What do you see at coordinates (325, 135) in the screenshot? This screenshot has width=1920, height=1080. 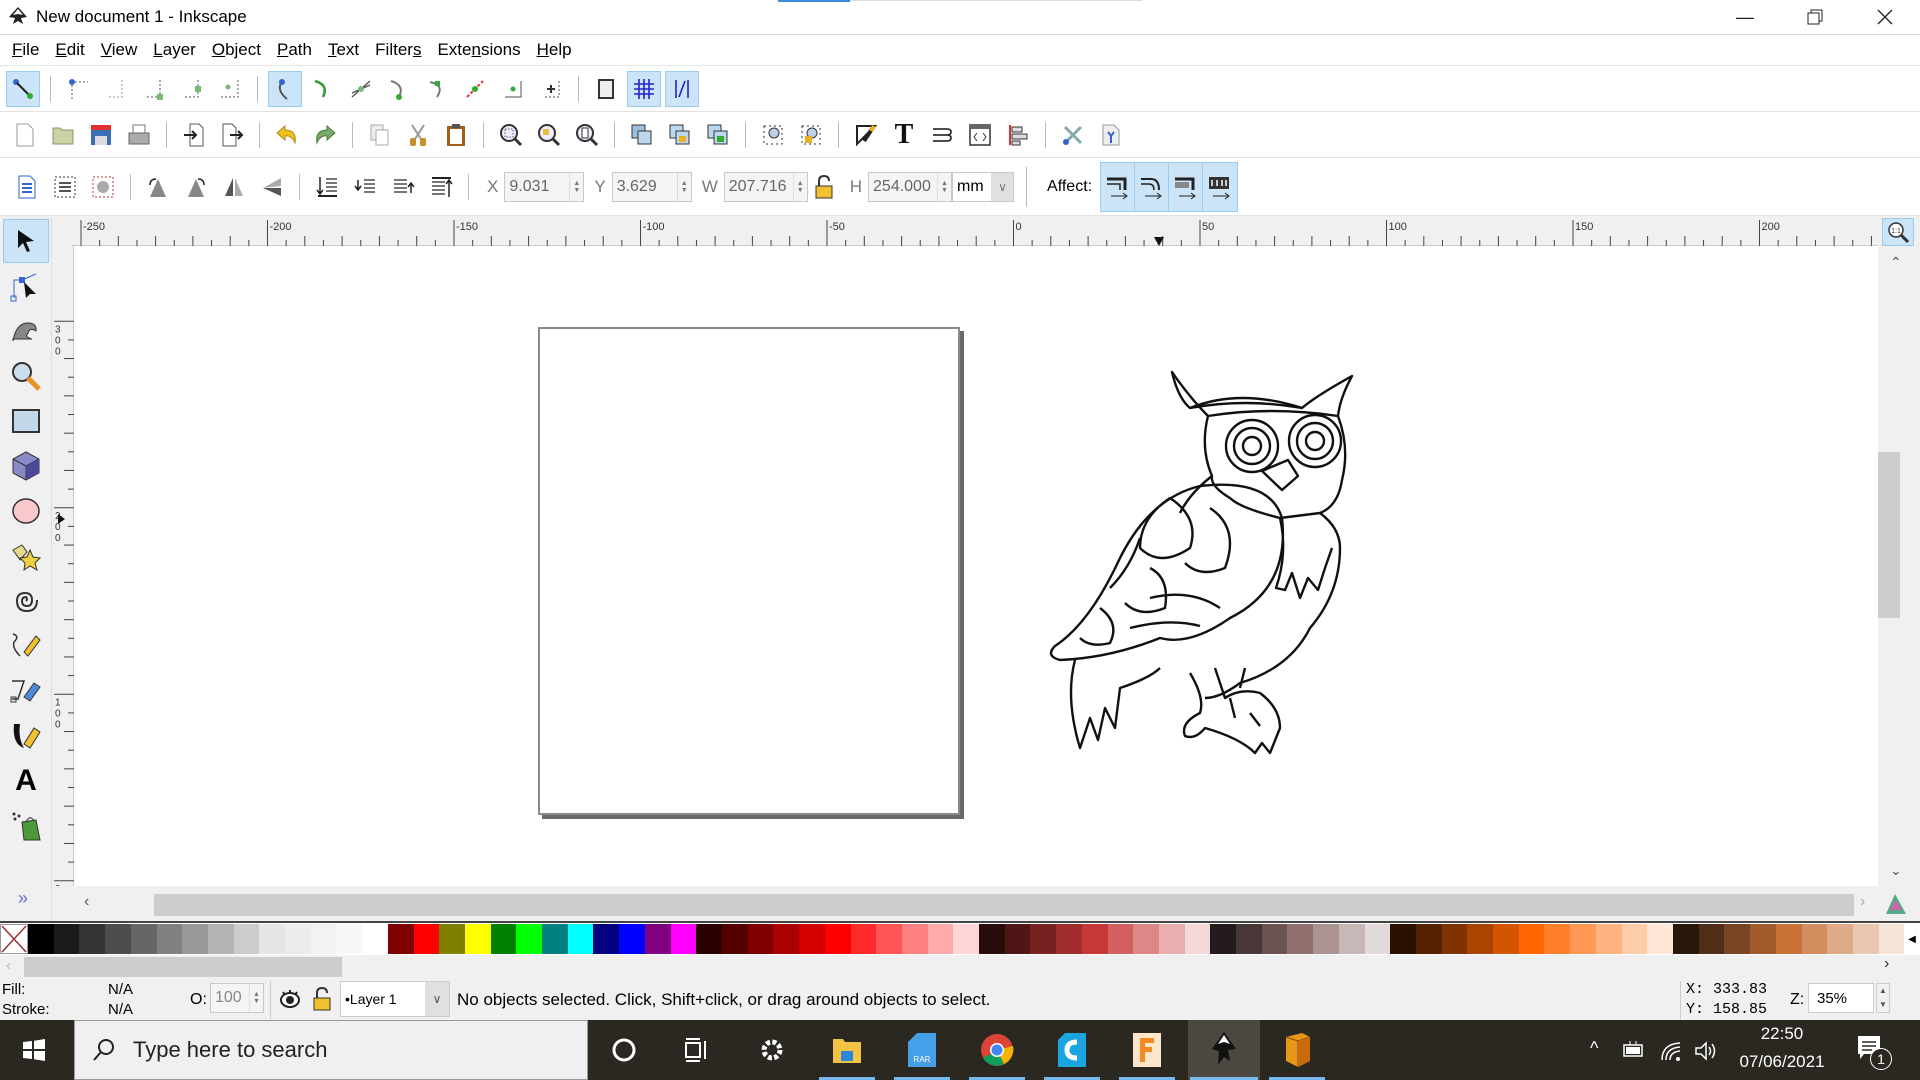 I see `redo-button` at bounding box center [325, 135].